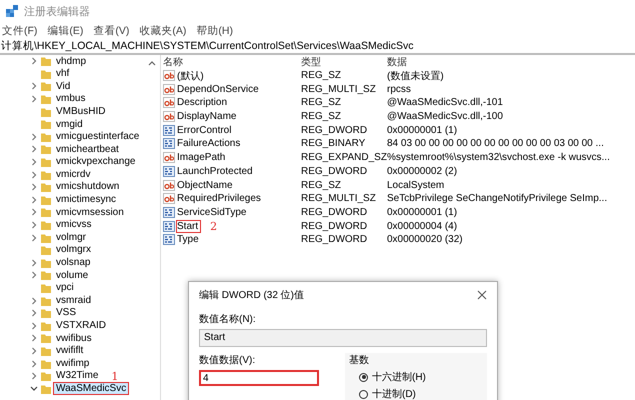 The width and height of the screenshot is (635, 400). I want to click on tree-item: vpci, so click(65, 288).